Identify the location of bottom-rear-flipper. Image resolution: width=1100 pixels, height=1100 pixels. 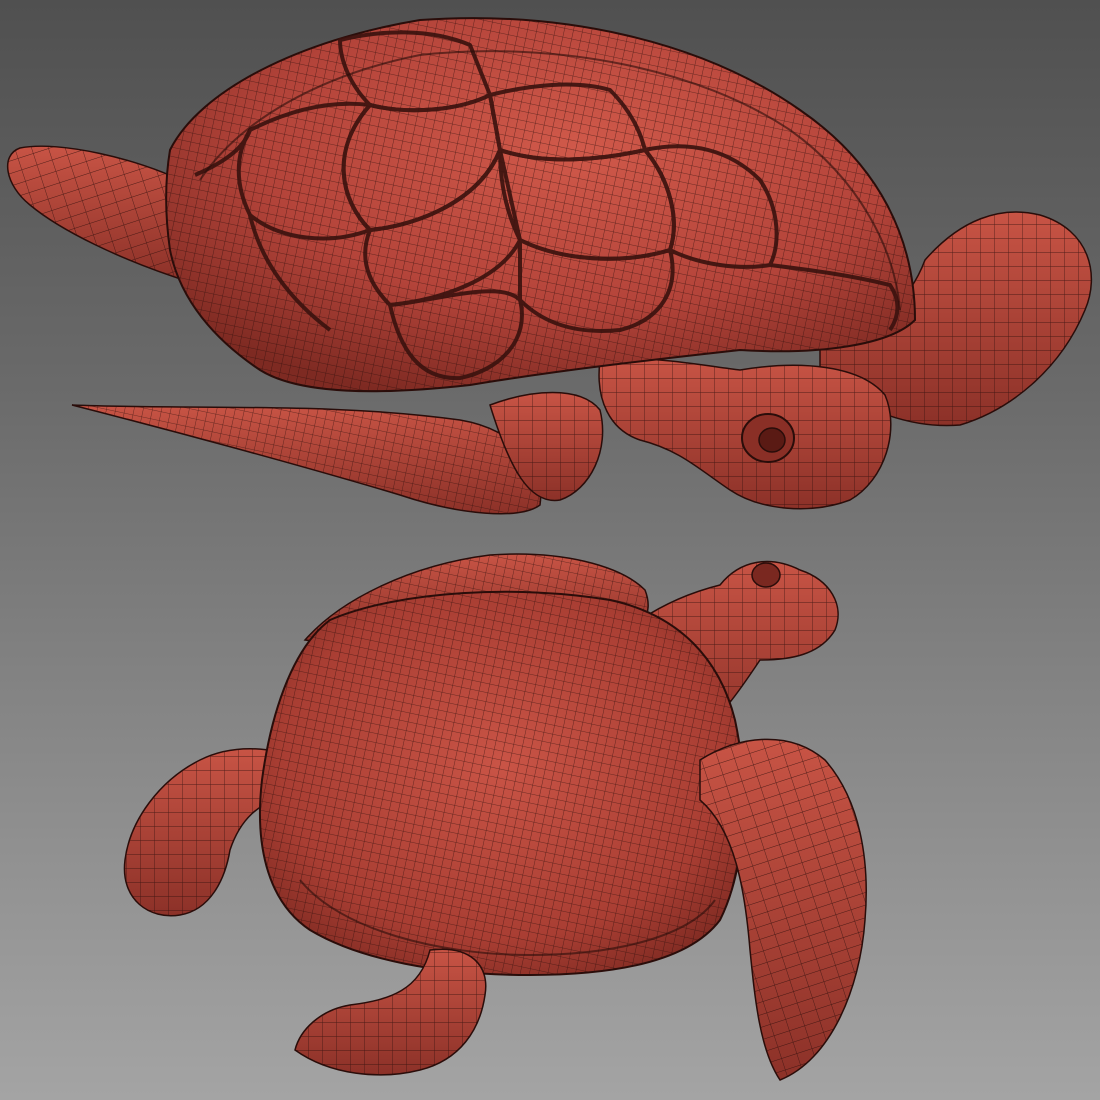
(390, 1012).